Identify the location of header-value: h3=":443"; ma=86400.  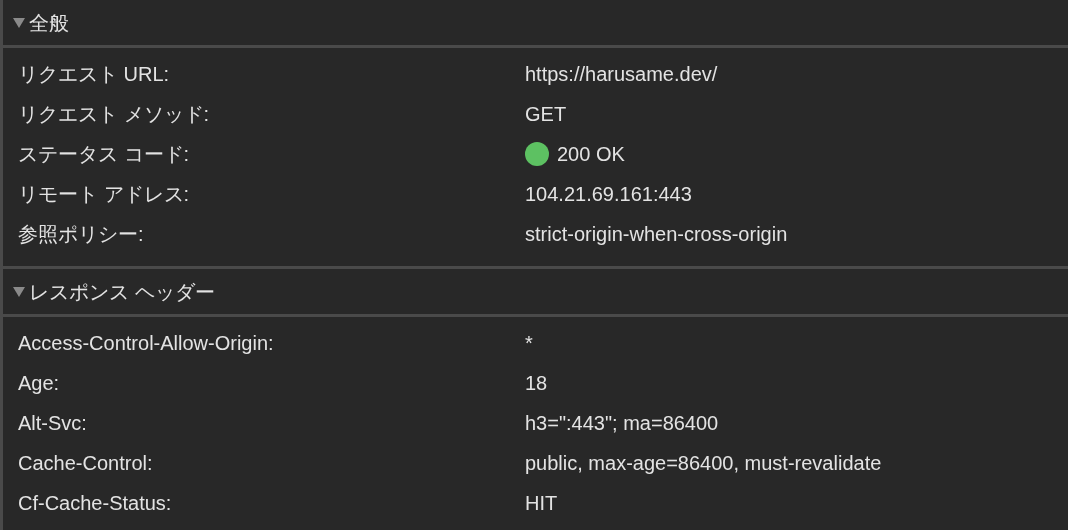
(622, 423).